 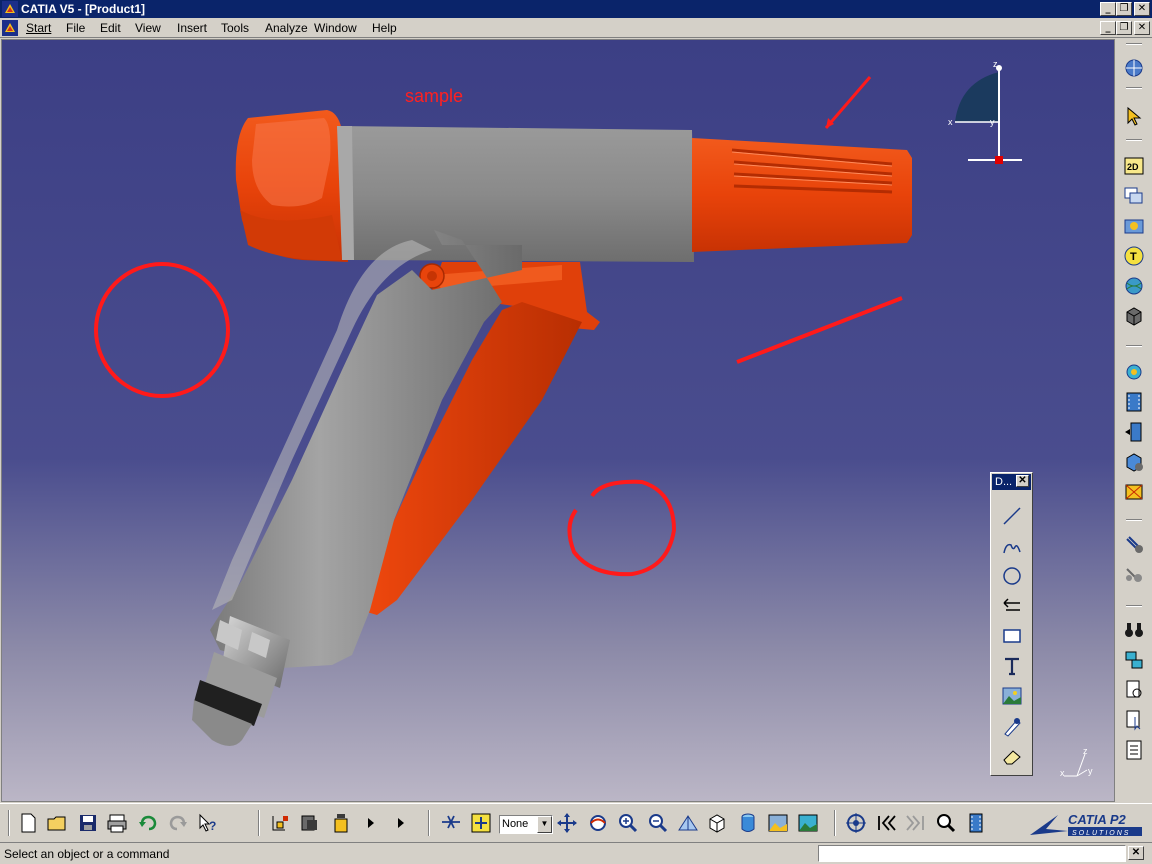 I want to click on annotation-freehand, so click(x=622, y=528).